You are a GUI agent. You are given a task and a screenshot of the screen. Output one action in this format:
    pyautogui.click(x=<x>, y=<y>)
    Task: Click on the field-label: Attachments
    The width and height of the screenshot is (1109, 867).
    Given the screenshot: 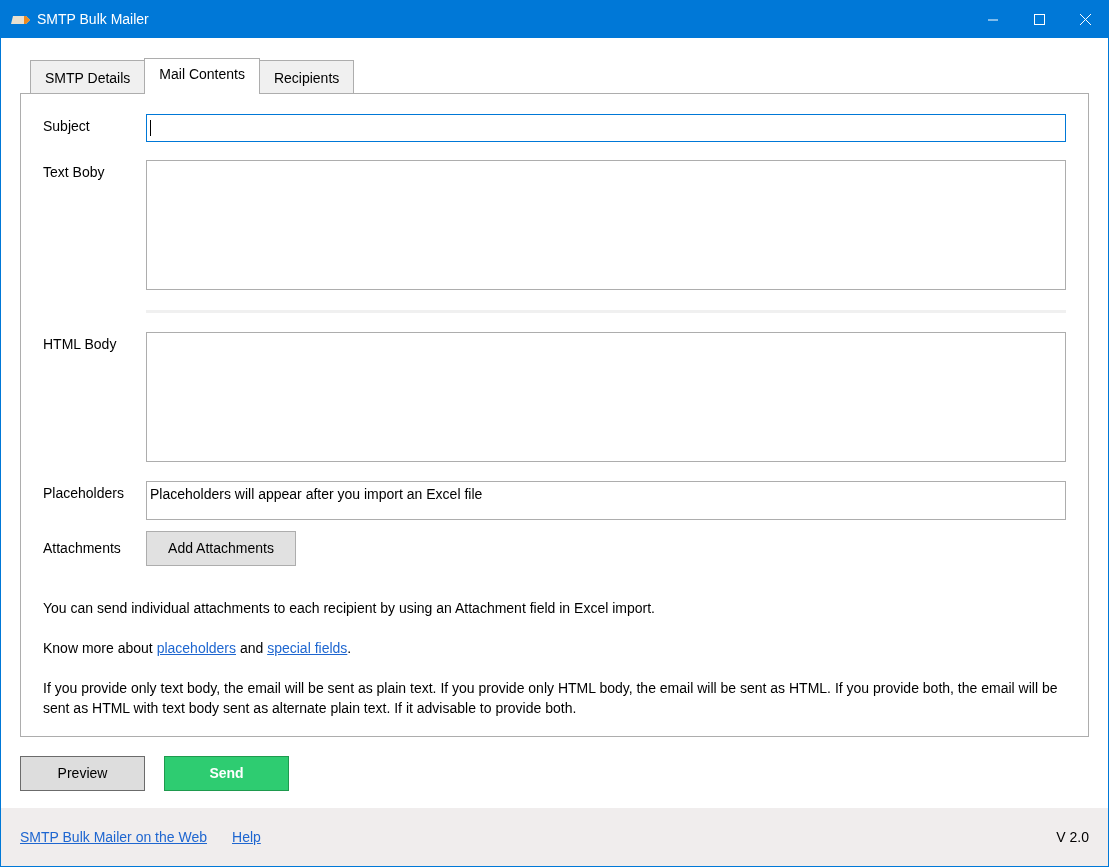 What is the action you would take?
    pyautogui.click(x=82, y=548)
    